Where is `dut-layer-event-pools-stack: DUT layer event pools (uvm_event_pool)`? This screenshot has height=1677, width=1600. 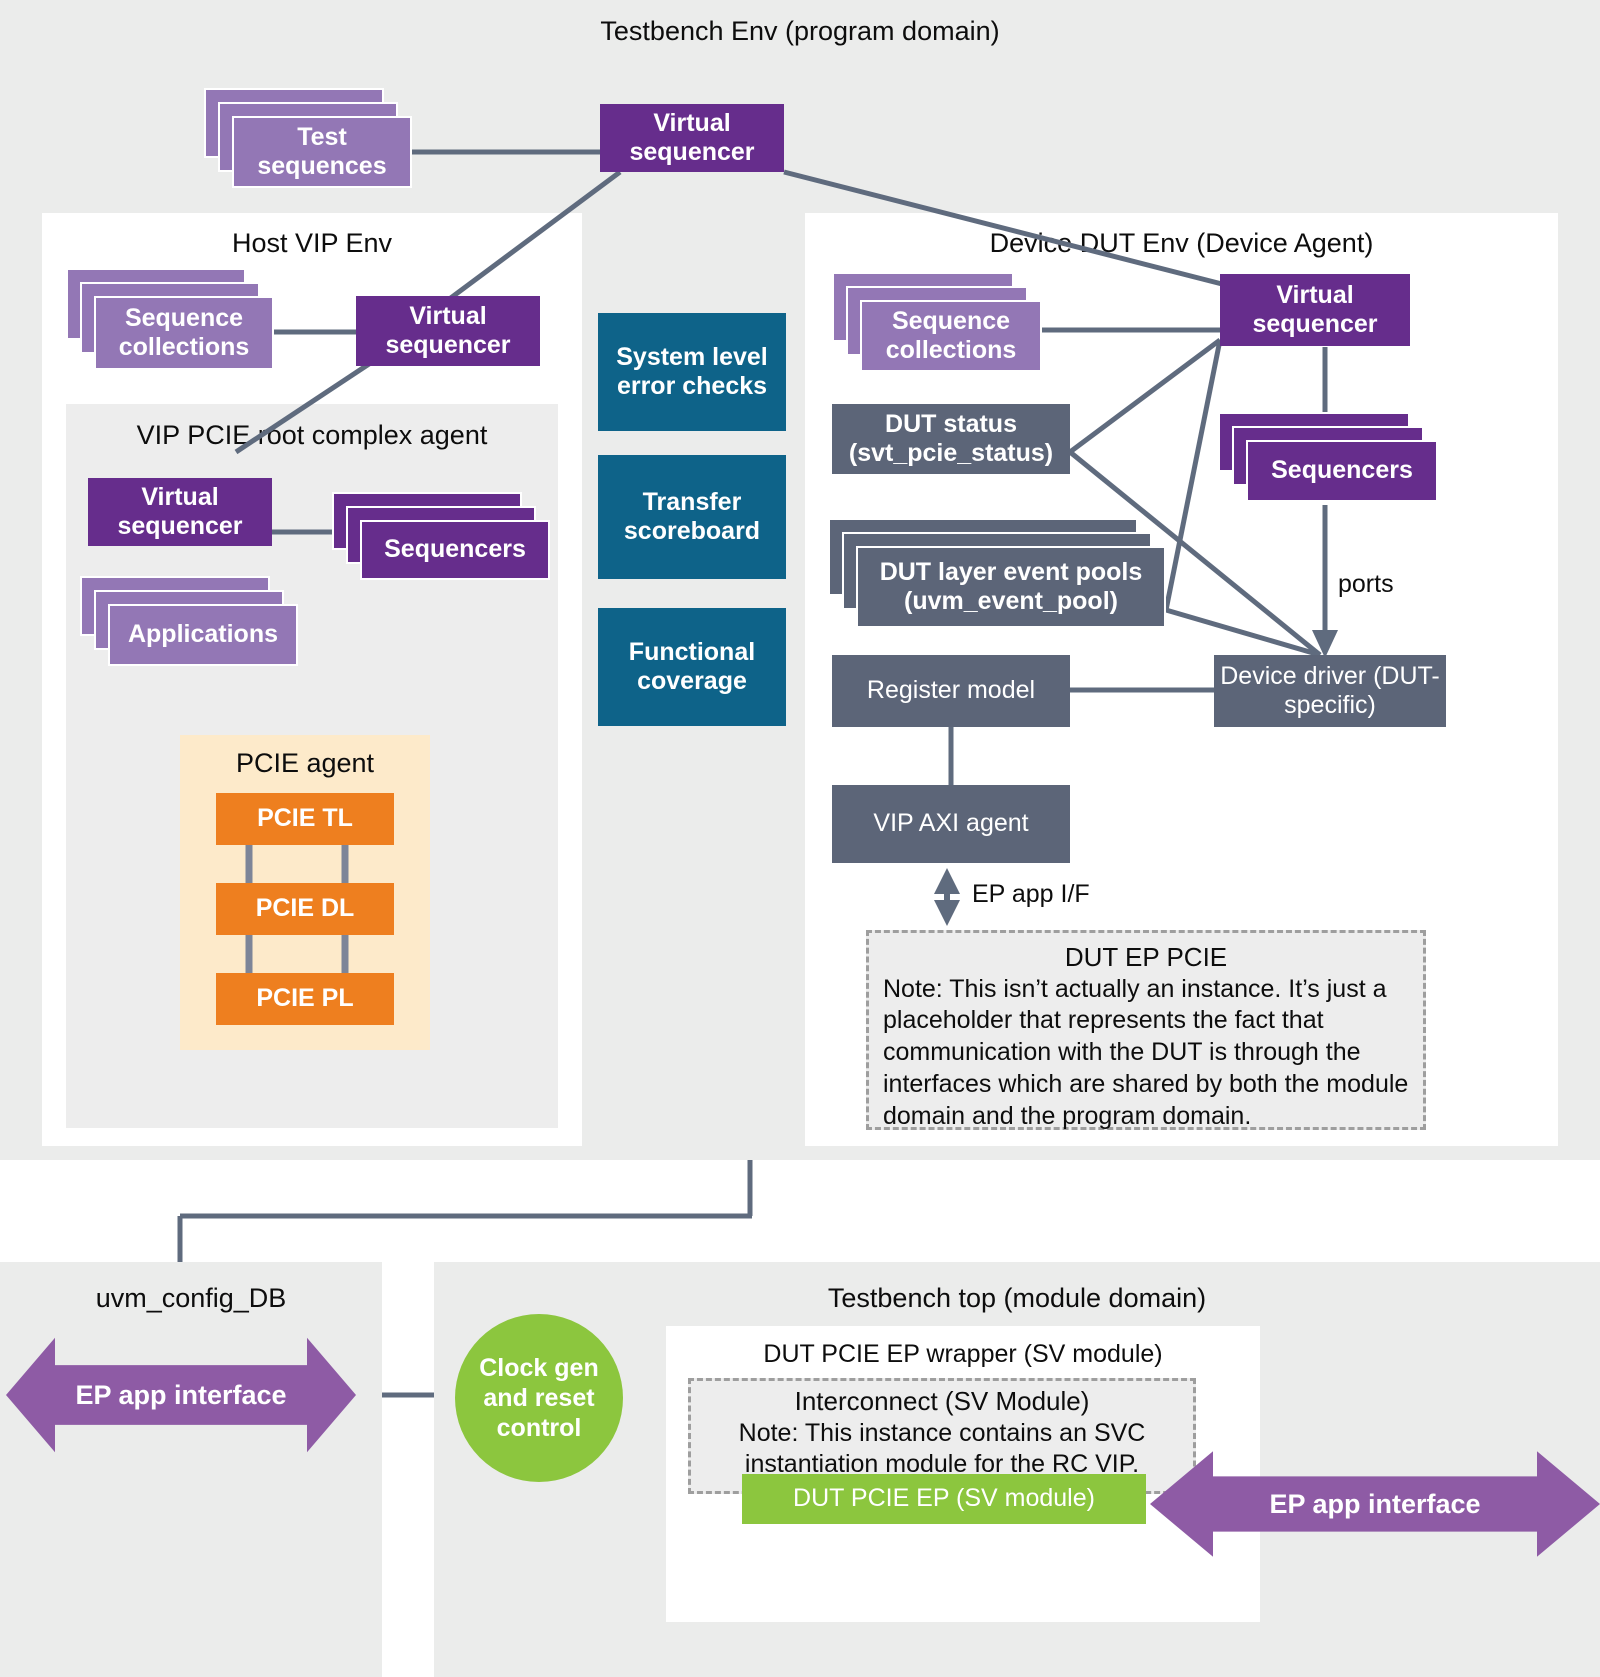
dut-layer-event-pools-stack: DUT layer event pools (uvm_event_pool) is located at coordinates (999, 573).